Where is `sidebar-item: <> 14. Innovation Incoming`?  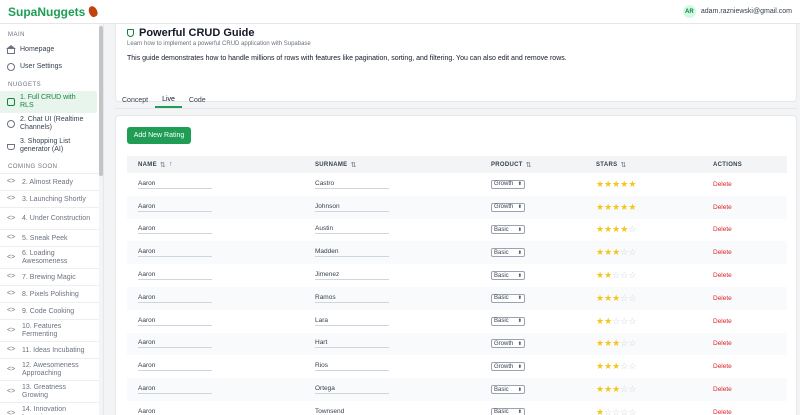
sidebar-item: <> 14. Innovation Incoming is located at coordinates (49, 408).